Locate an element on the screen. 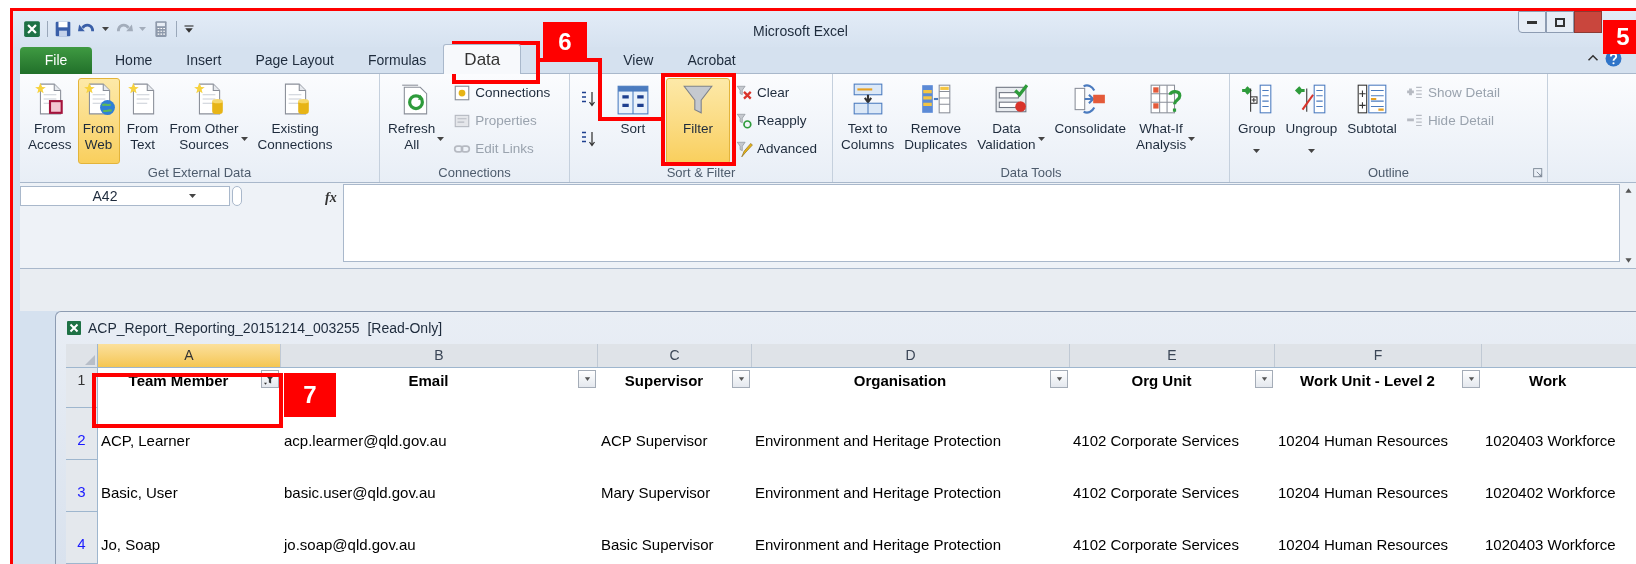 This screenshot has height=564, width=1636. ribbon-button: Filter is located at coordinates (698, 120).